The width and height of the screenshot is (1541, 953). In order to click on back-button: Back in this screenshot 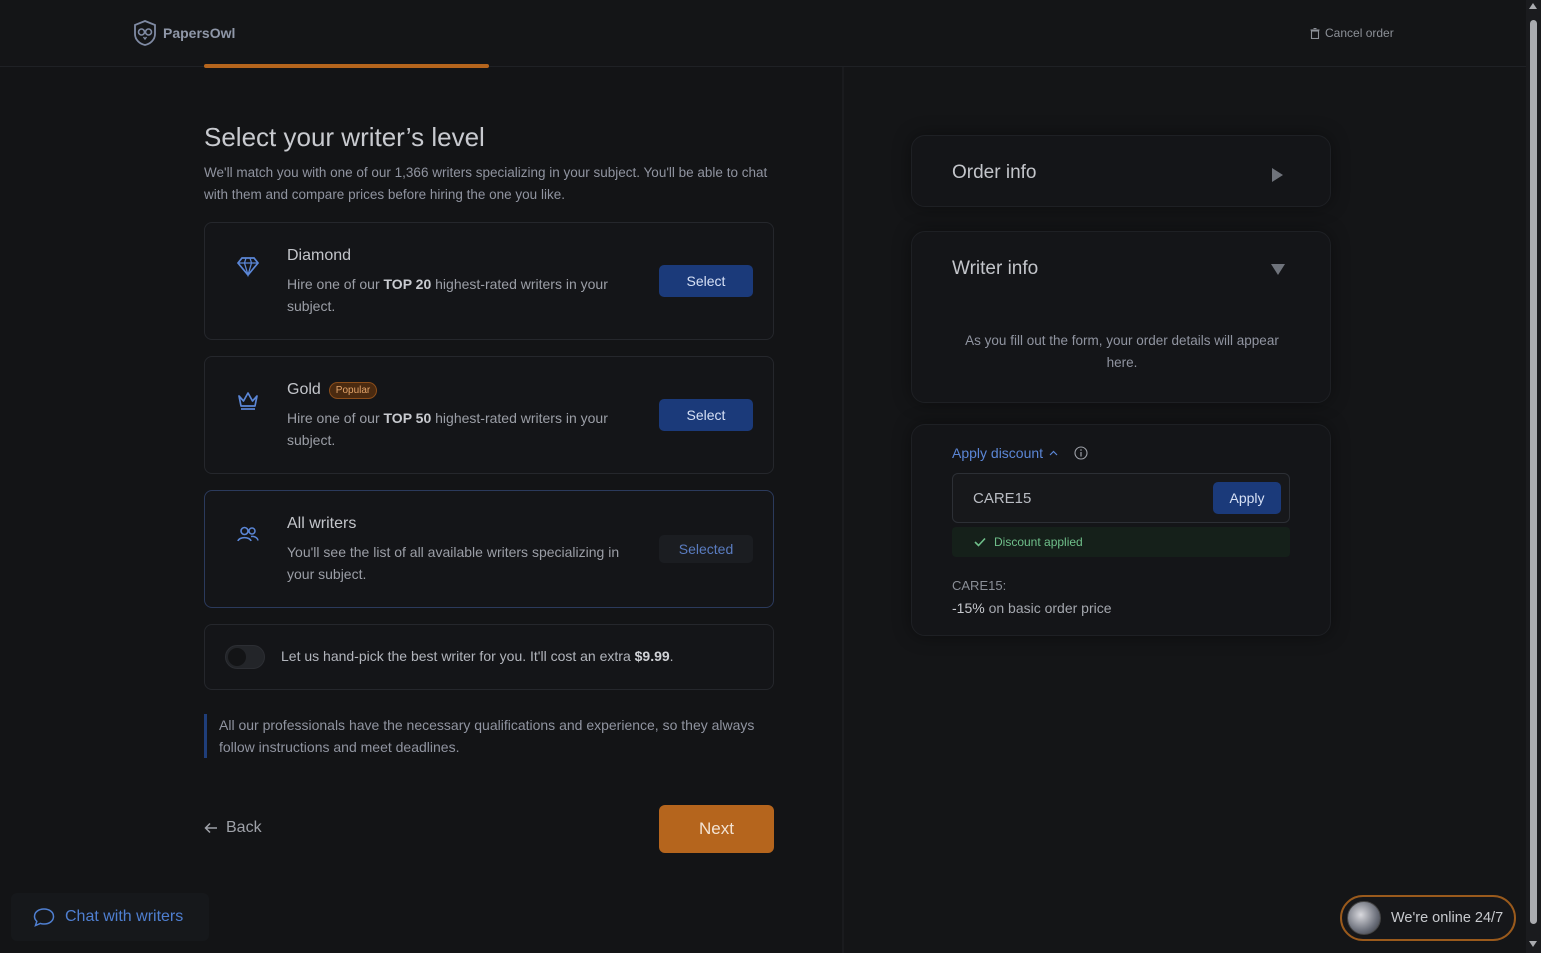, I will do `click(233, 828)`.